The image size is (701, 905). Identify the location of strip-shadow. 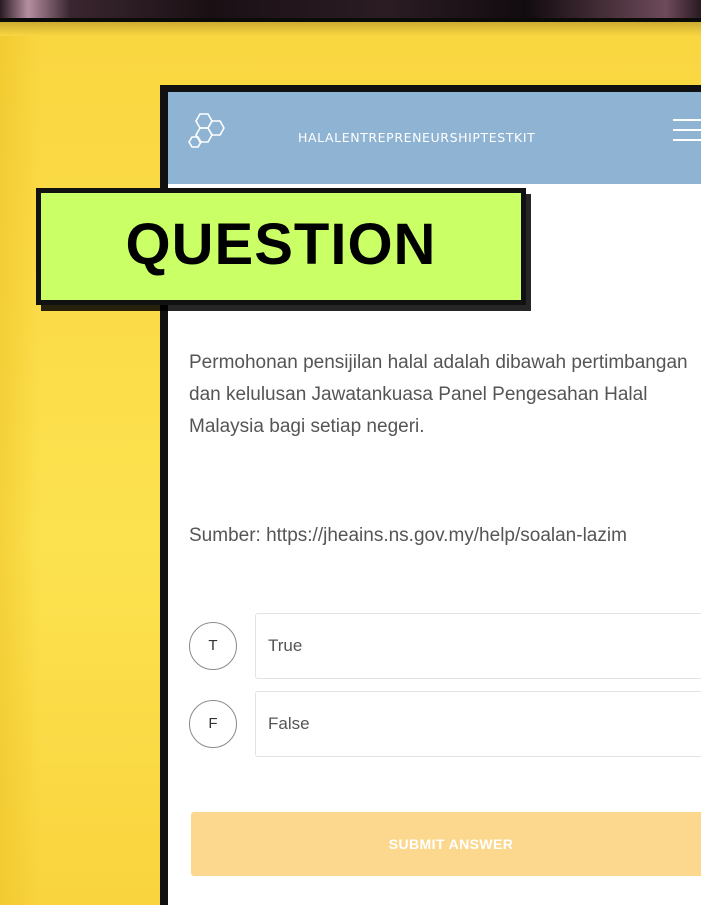
(350, 29).